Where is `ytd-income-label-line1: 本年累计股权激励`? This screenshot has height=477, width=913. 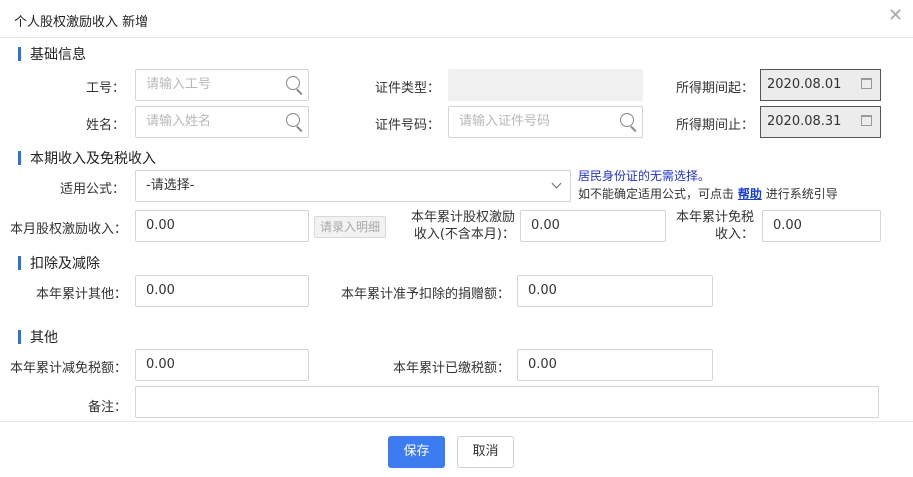
ytd-income-label-line1: 本年累计股权激励 is located at coordinates (462, 217).